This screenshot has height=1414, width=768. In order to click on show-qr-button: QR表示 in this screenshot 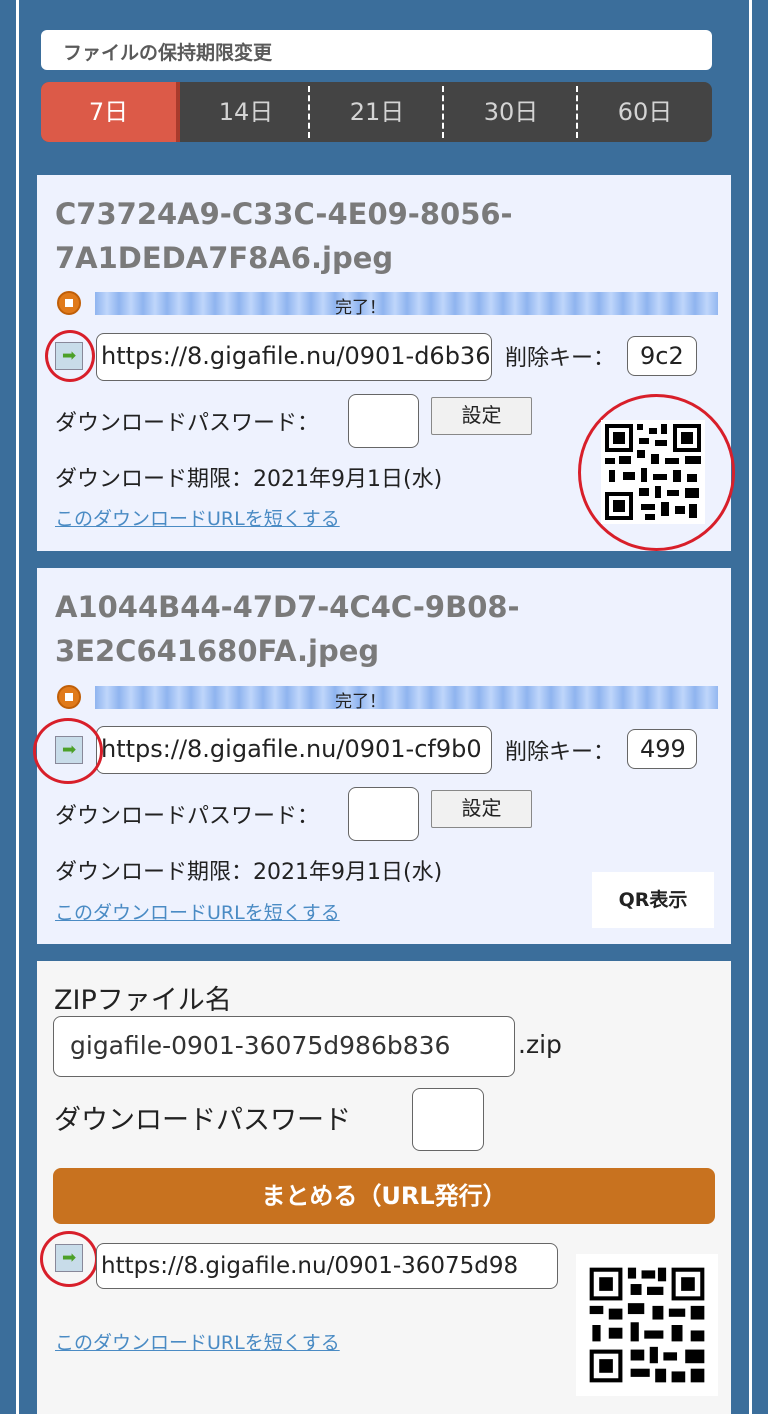, I will do `click(653, 900)`.